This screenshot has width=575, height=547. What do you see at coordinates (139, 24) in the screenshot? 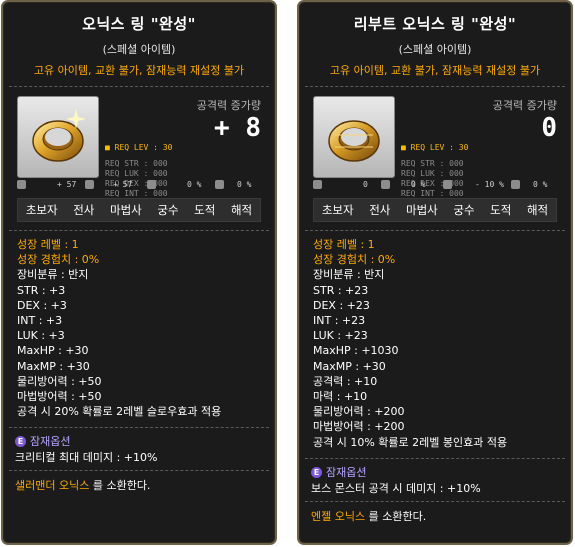
I see `item-title: 오닉스 링 "완성"` at bounding box center [139, 24].